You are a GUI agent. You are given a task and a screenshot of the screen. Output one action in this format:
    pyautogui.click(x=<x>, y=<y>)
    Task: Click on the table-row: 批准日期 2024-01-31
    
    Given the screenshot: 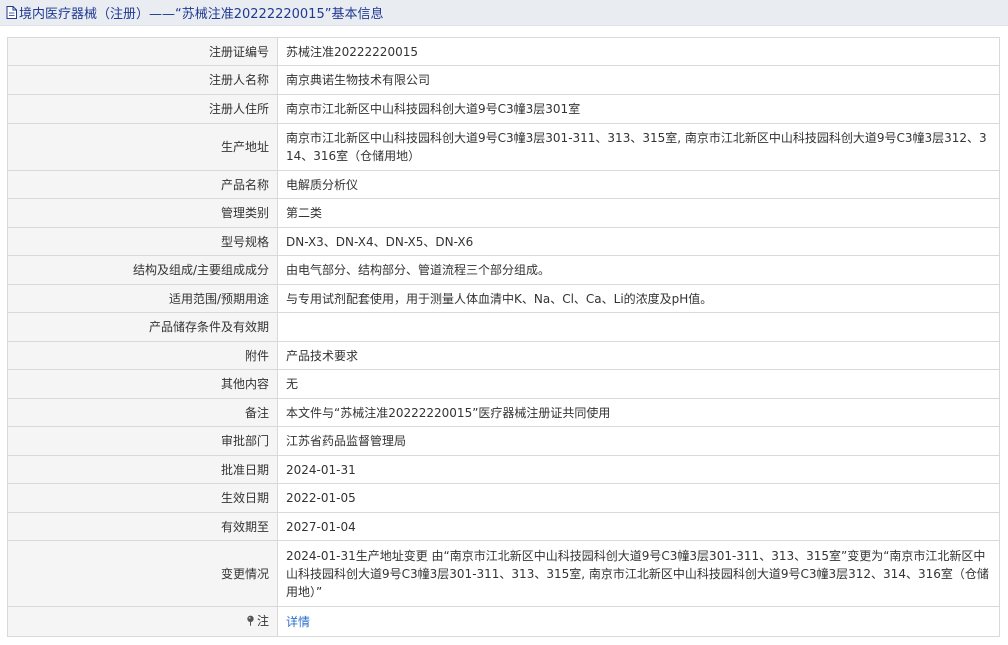 What is the action you would take?
    pyautogui.click(x=503, y=469)
    